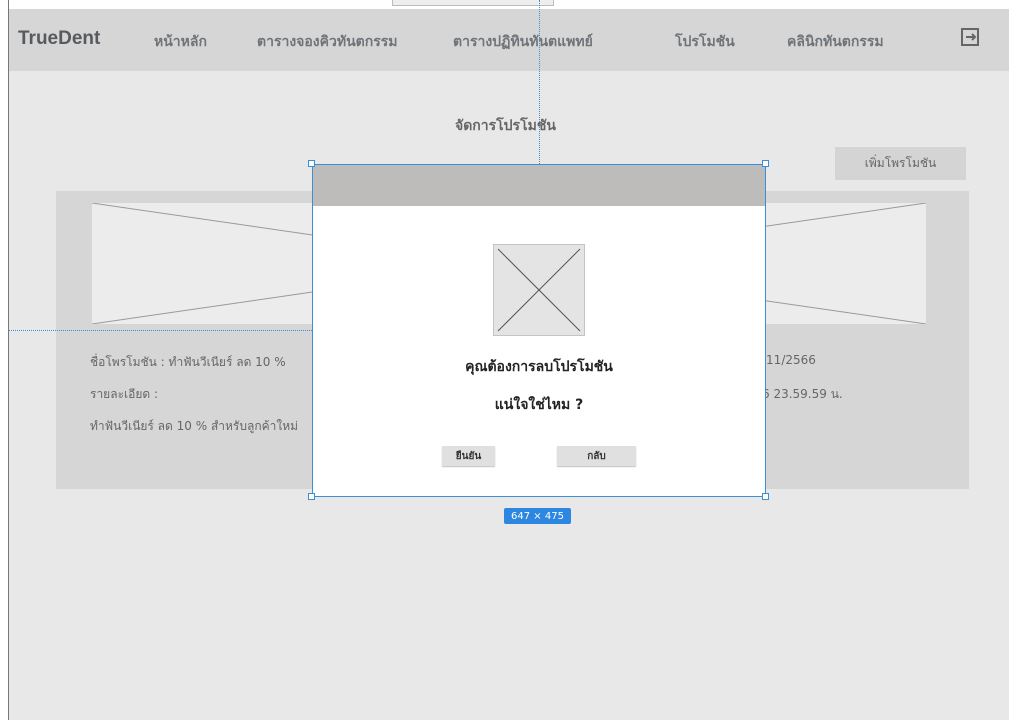 Image resolution: width=1009 pixels, height=720 pixels. What do you see at coordinates (311, 163) in the screenshot?
I see `resize-handle-top-left` at bounding box center [311, 163].